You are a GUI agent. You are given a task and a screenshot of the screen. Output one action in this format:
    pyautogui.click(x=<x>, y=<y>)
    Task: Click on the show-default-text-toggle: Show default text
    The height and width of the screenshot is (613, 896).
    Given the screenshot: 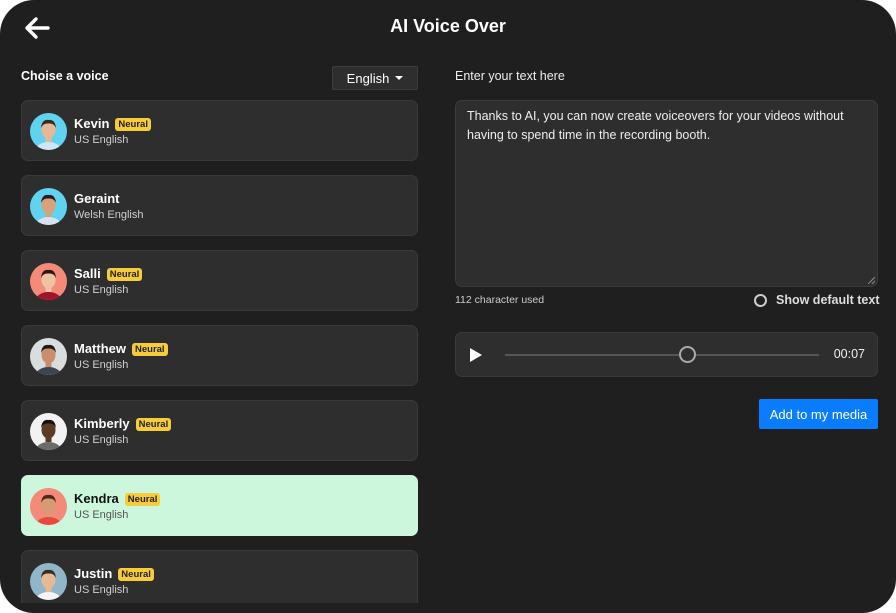 What is the action you would take?
    pyautogui.click(x=816, y=300)
    